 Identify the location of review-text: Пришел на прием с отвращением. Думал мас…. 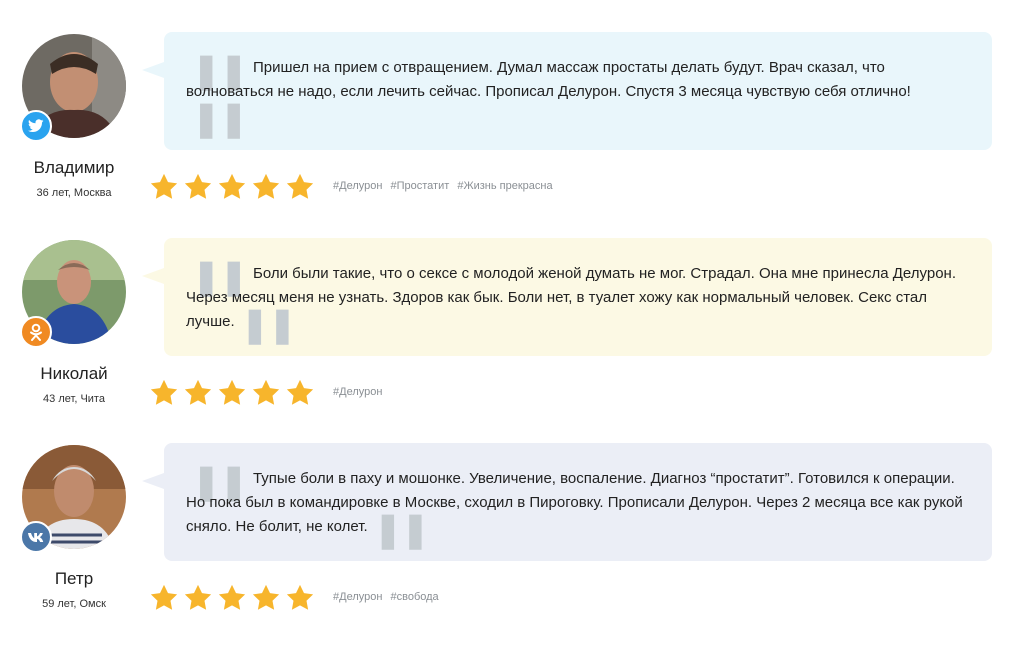
(548, 79).